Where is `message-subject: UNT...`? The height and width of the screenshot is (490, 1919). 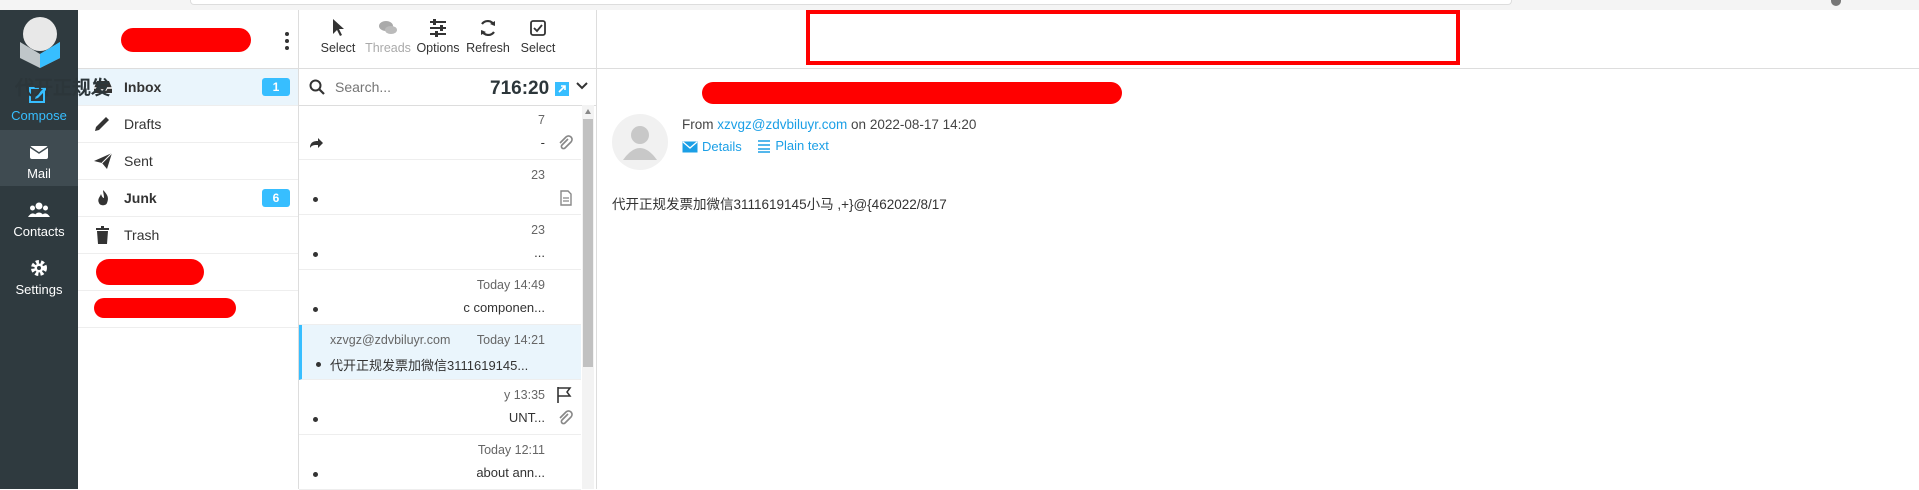 message-subject: UNT... is located at coordinates (526, 417).